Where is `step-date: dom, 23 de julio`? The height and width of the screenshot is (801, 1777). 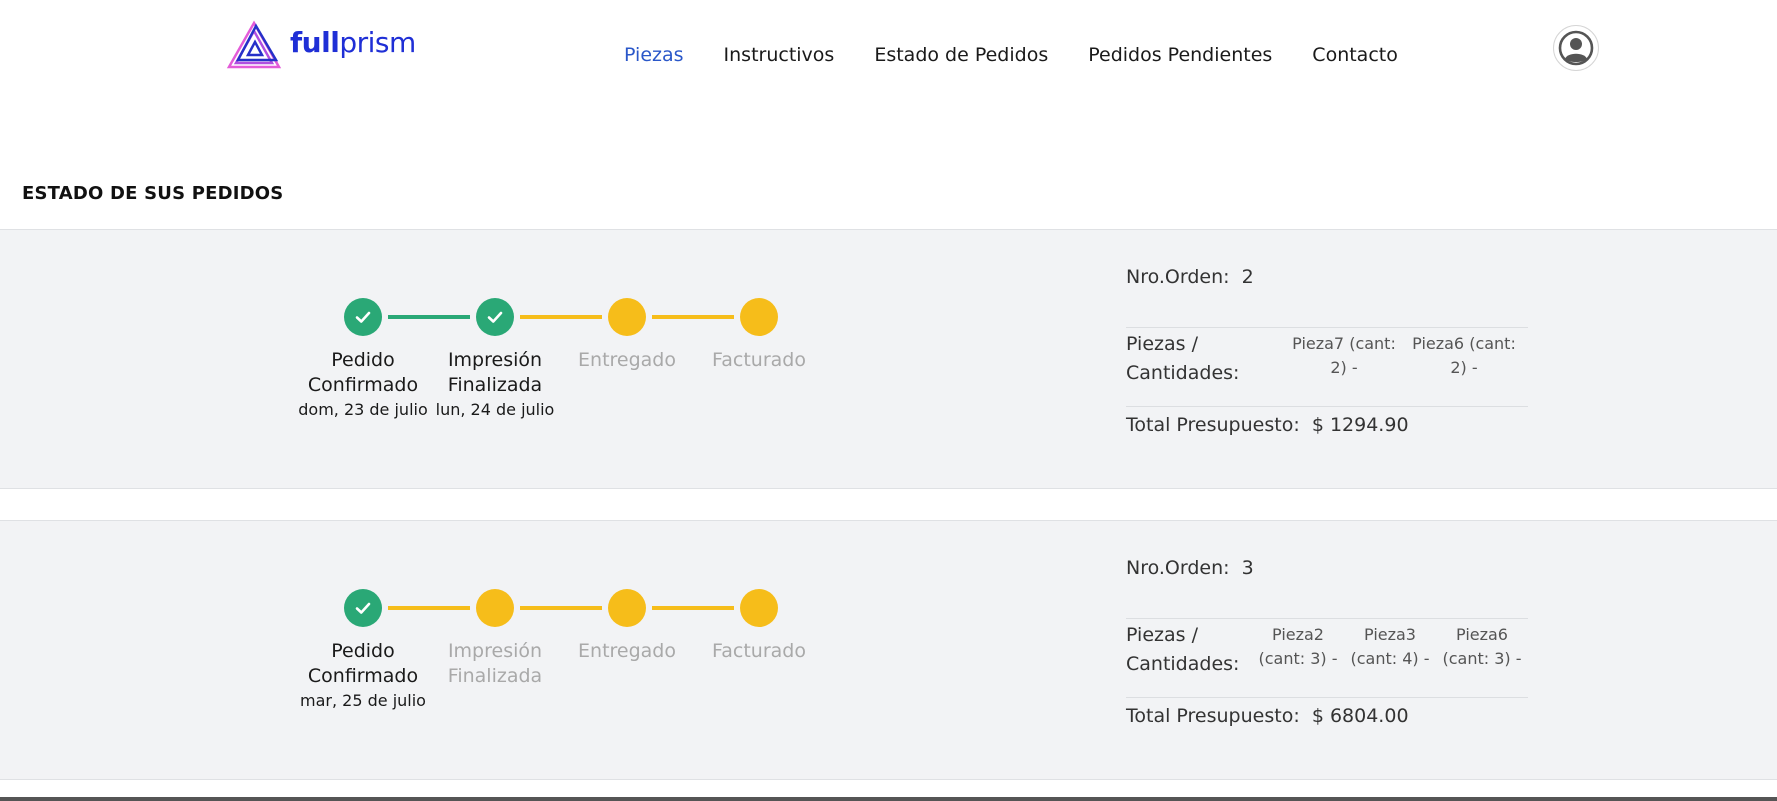 step-date: dom, 23 de julio is located at coordinates (363, 409).